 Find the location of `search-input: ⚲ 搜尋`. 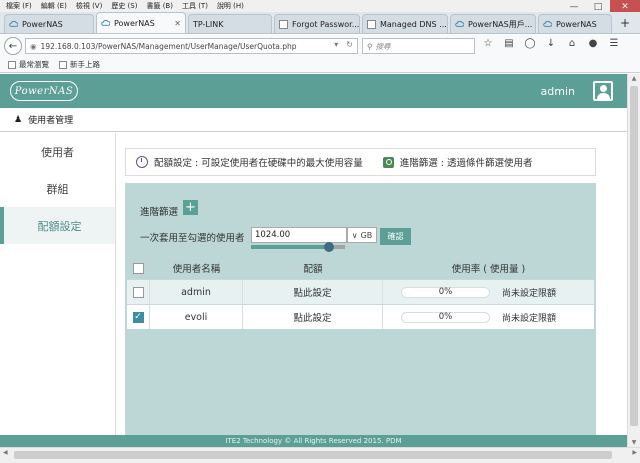

search-input: ⚲ 搜尋 is located at coordinates (418, 46).